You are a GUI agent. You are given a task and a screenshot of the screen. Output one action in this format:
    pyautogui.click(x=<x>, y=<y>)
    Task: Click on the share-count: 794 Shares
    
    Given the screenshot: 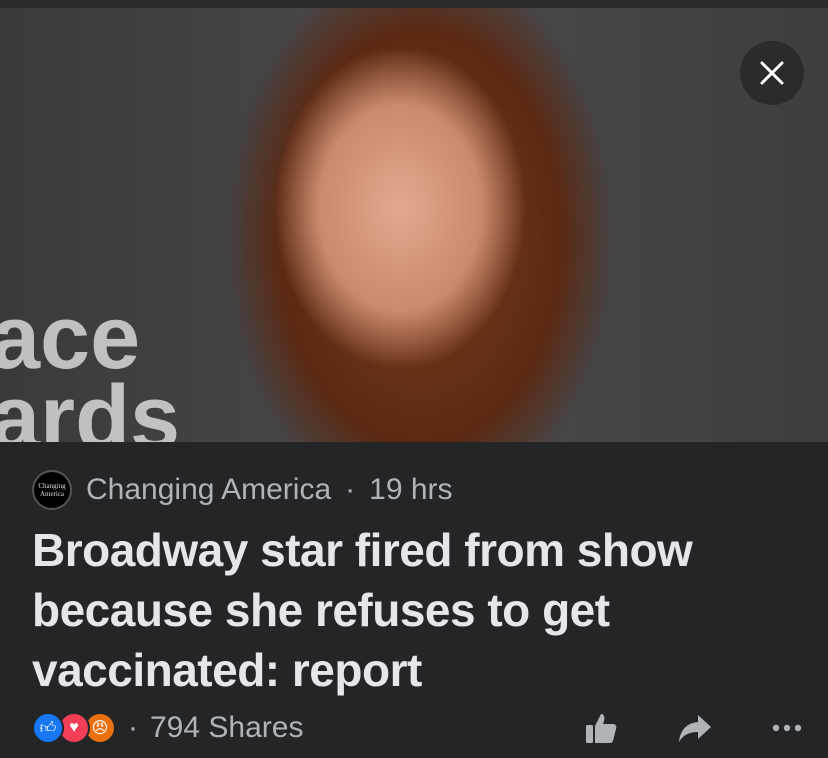 What is the action you would take?
    pyautogui.click(x=226, y=728)
    